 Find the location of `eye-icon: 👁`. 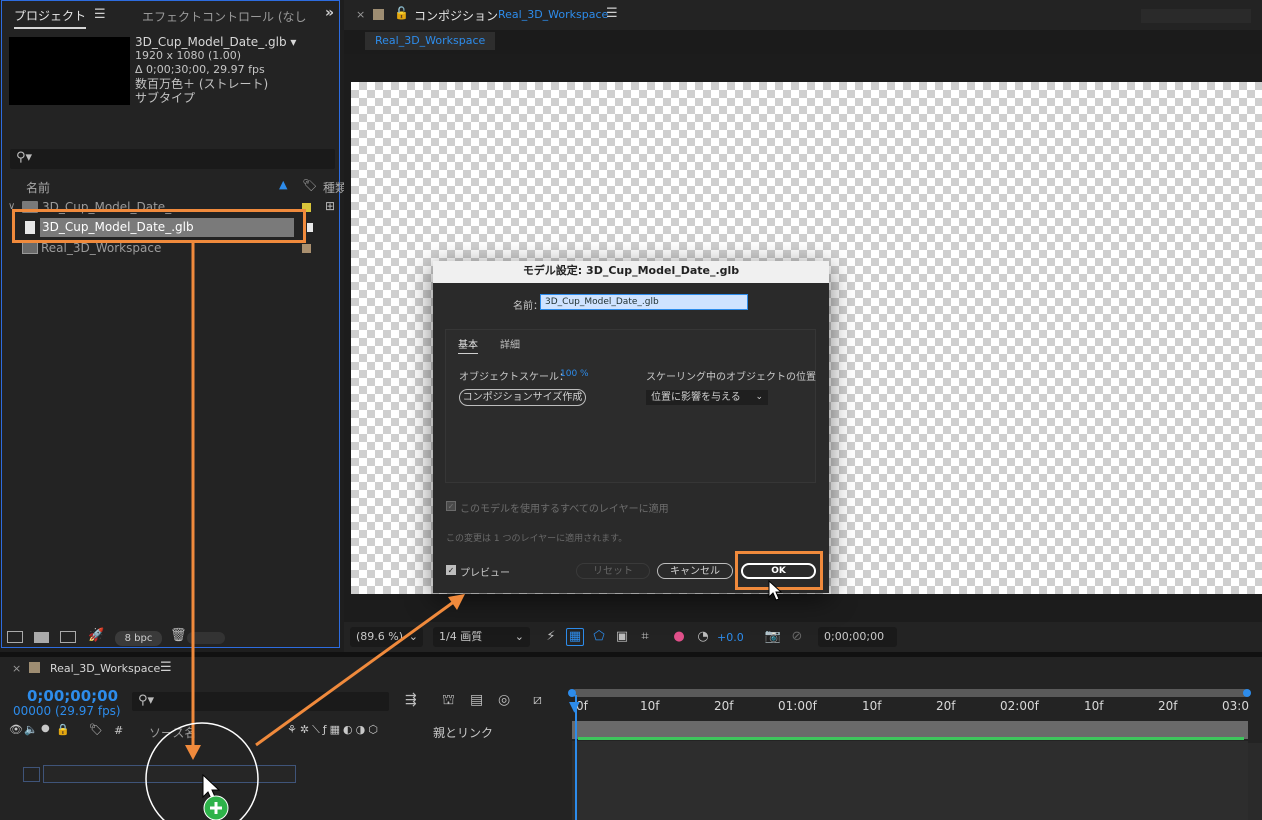

eye-icon: 👁 is located at coordinates (16, 729).